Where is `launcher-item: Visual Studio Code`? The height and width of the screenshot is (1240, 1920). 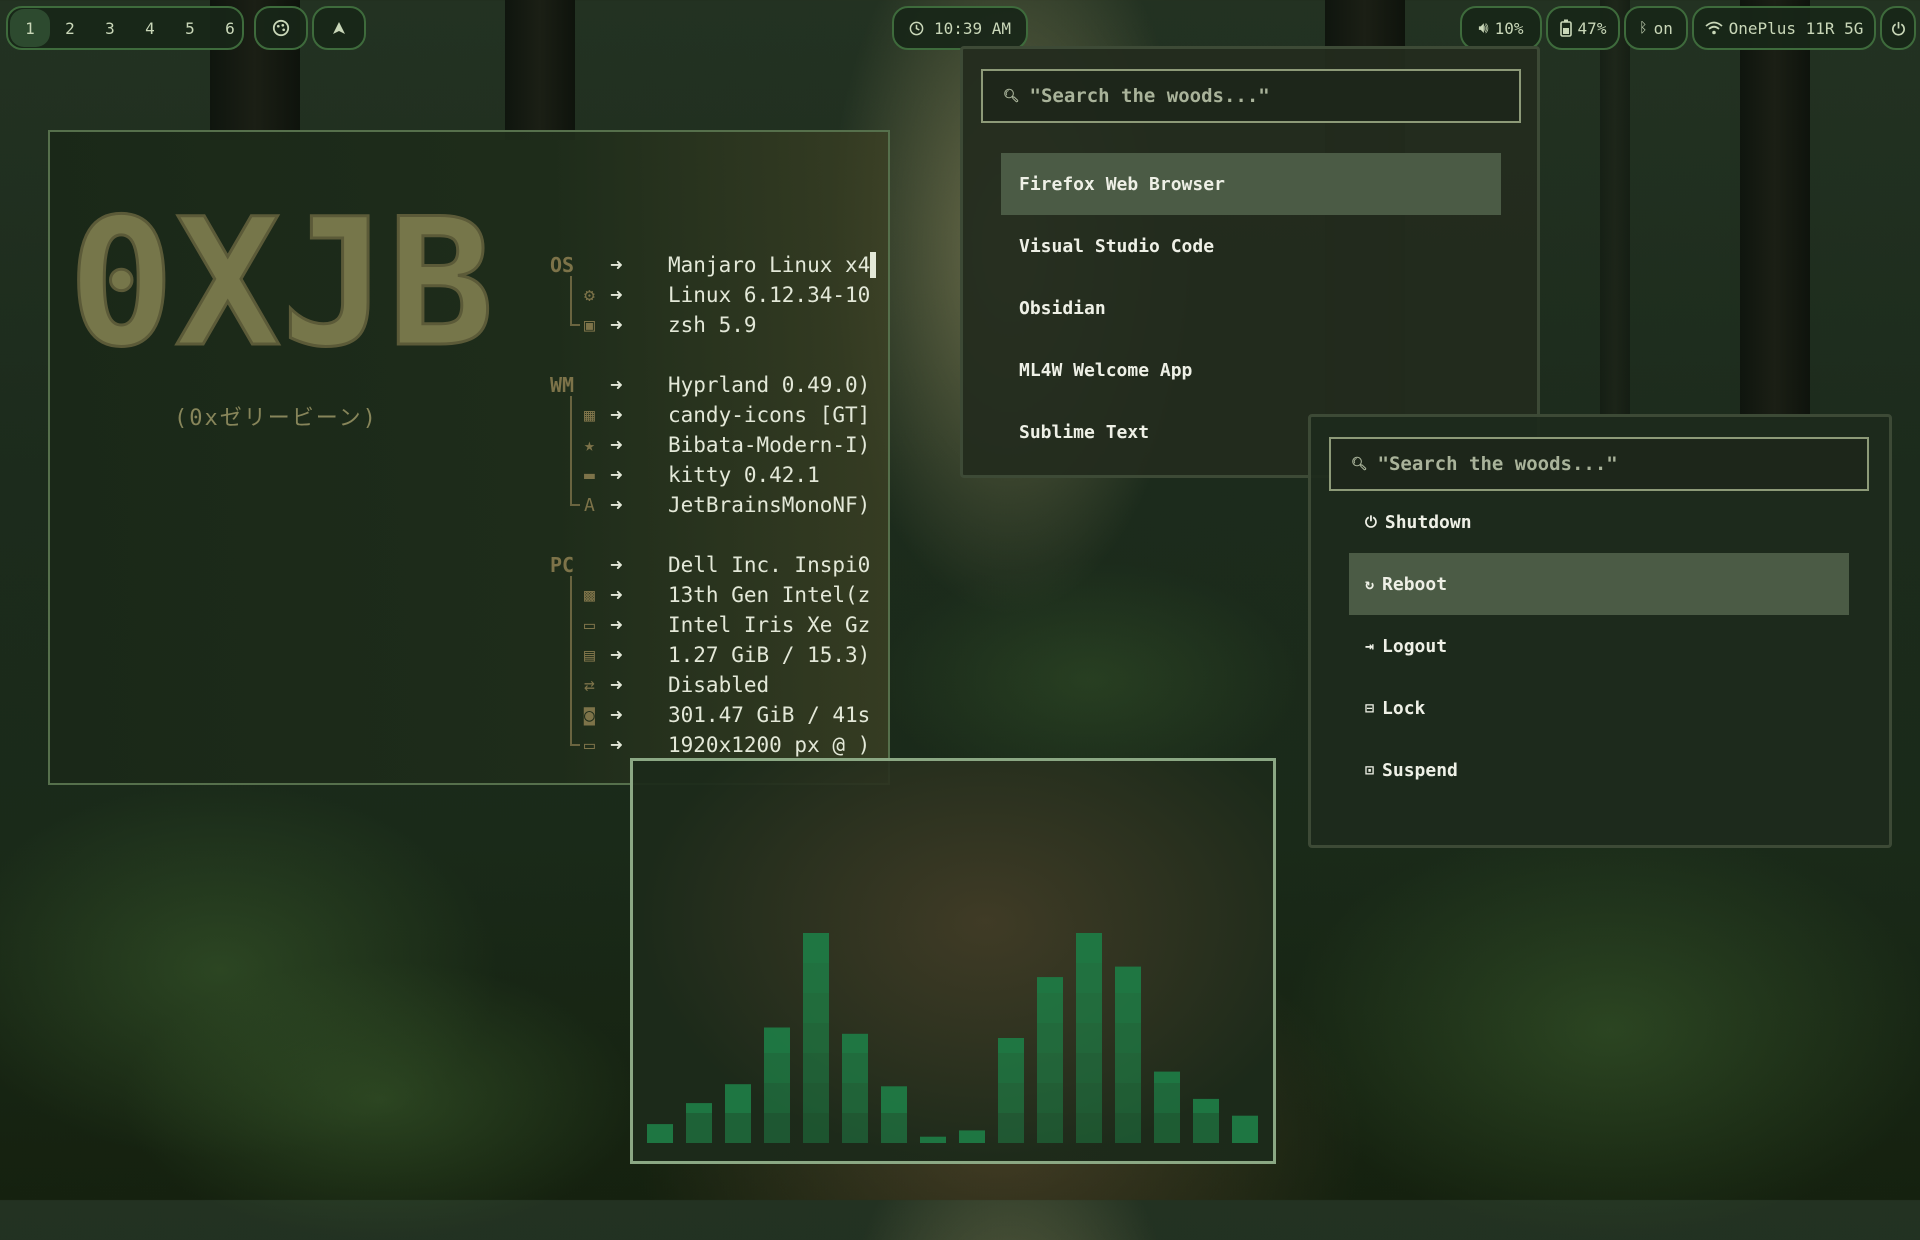
launcher-item: Visual Studio Code is located at coordinates (1251, 246).